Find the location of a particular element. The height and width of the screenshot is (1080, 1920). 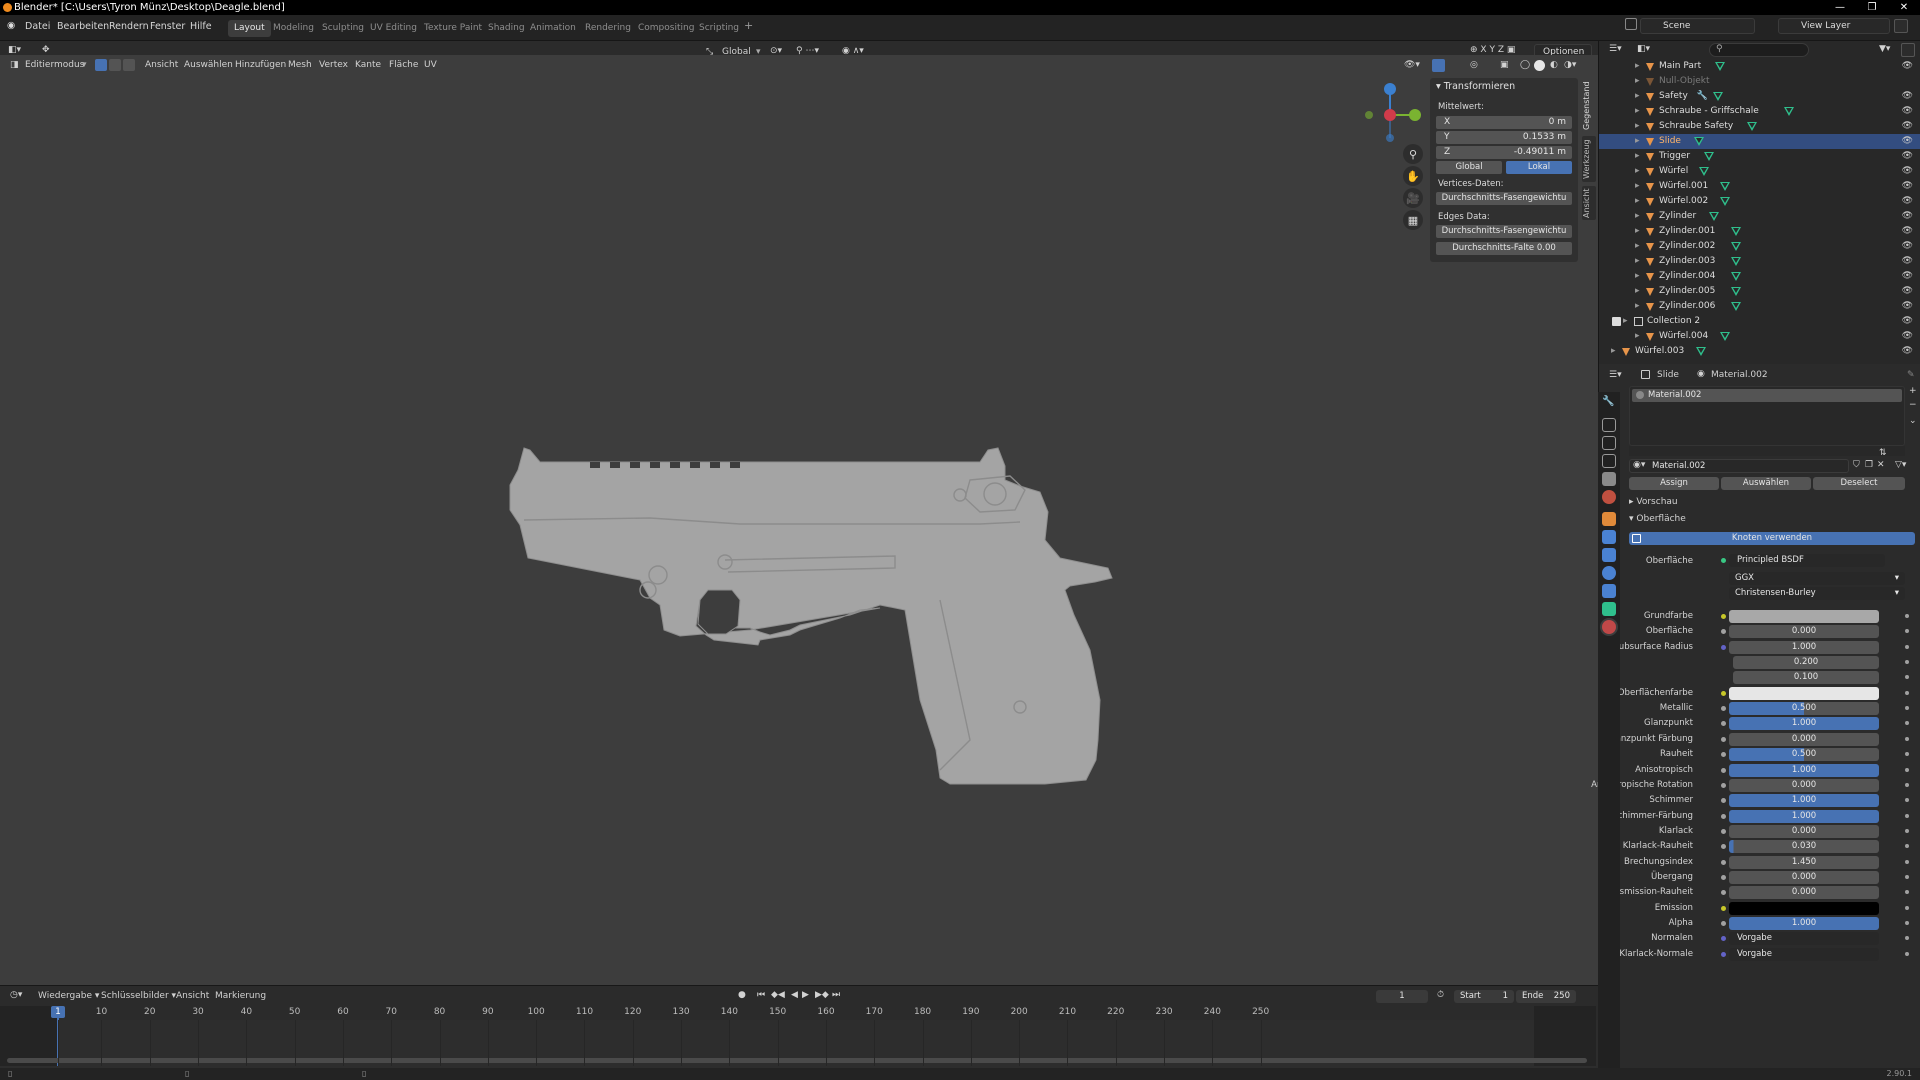

outliner-row: ▸ Würfel.001 👁 is located at coordinates (1759, 186).